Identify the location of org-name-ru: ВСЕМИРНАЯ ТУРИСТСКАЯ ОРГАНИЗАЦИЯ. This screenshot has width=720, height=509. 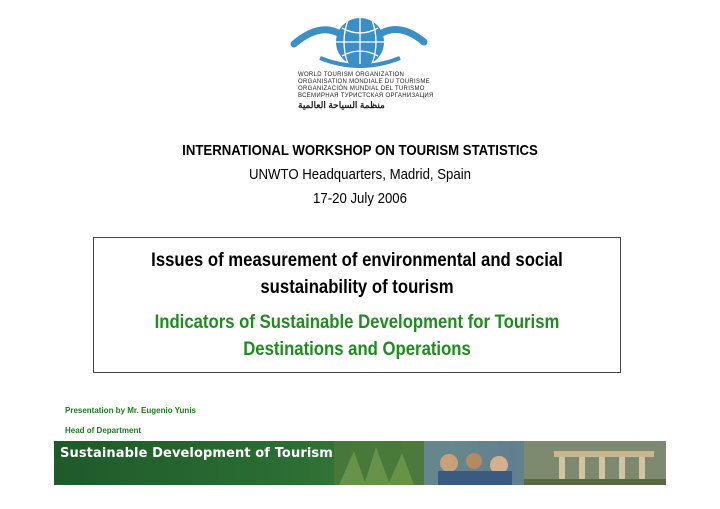
(366, 96).